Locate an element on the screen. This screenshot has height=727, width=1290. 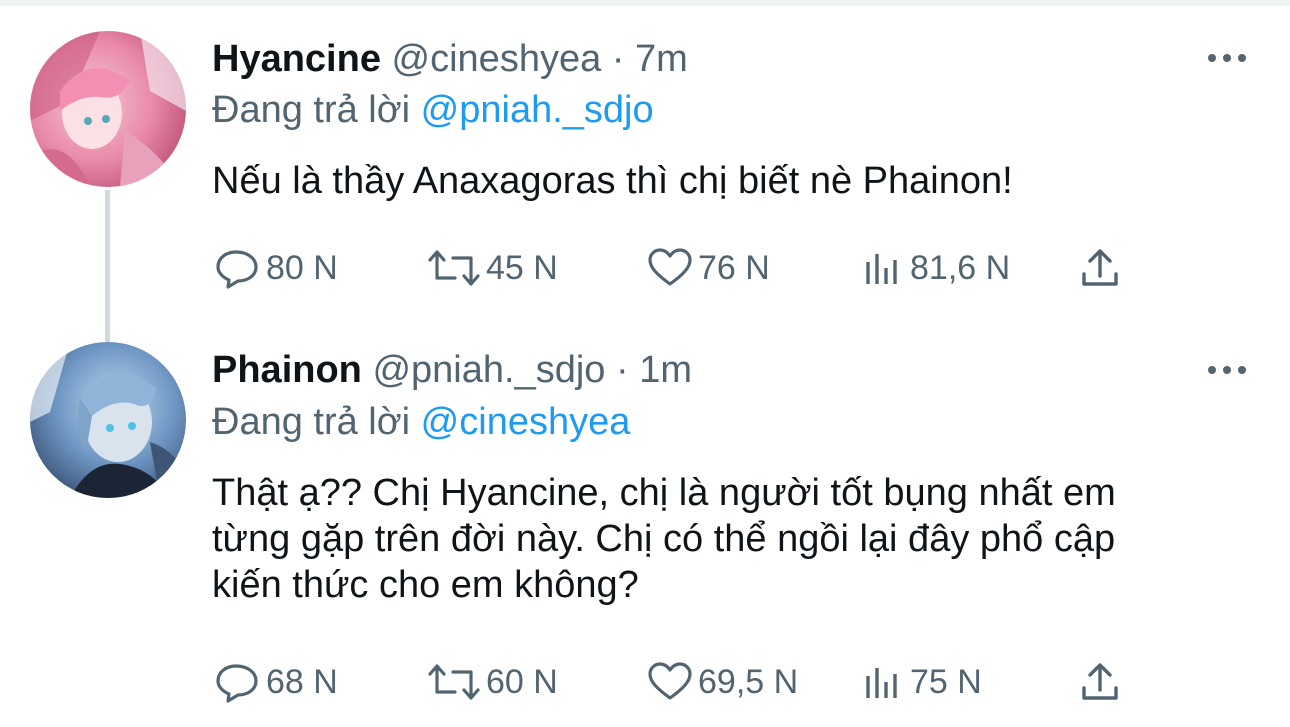
views-button: 81,6 N is located at coordinates (936, 268).